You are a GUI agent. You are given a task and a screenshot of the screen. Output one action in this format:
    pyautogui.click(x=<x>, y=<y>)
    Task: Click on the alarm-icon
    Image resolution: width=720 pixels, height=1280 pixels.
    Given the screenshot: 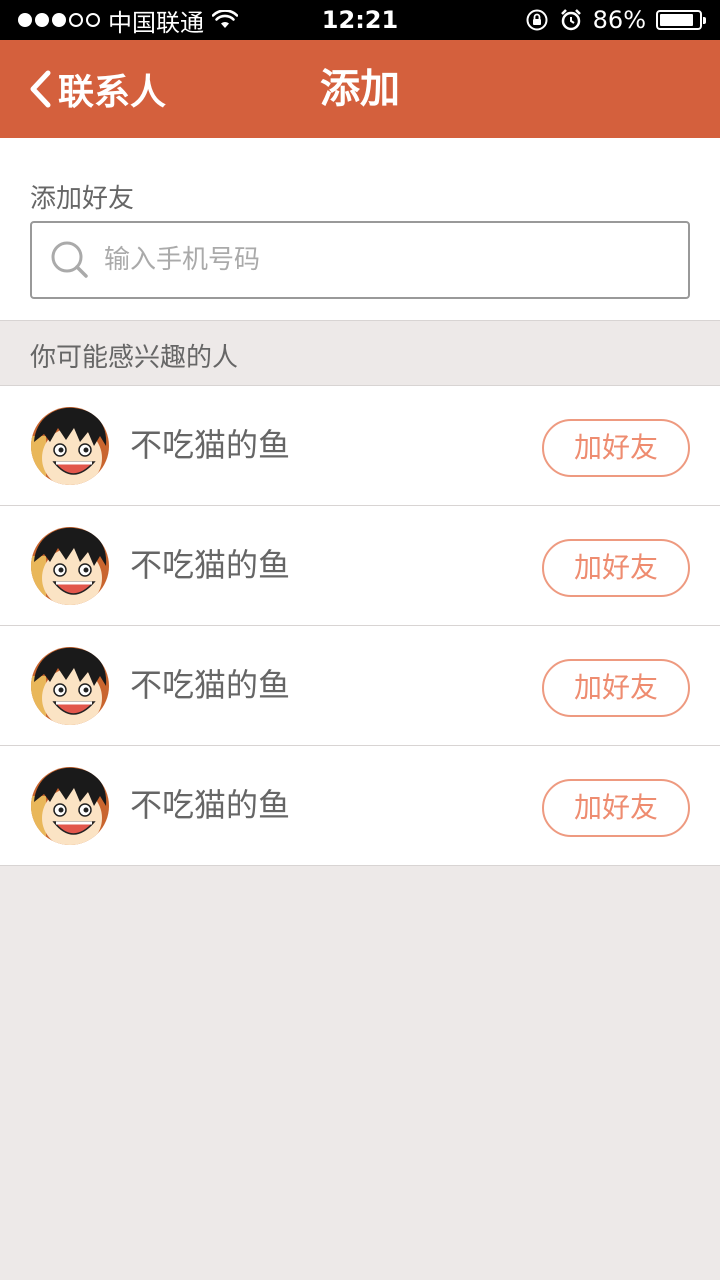 What is the action you would take?
    pyautogui.click(x=570, y=20)
    